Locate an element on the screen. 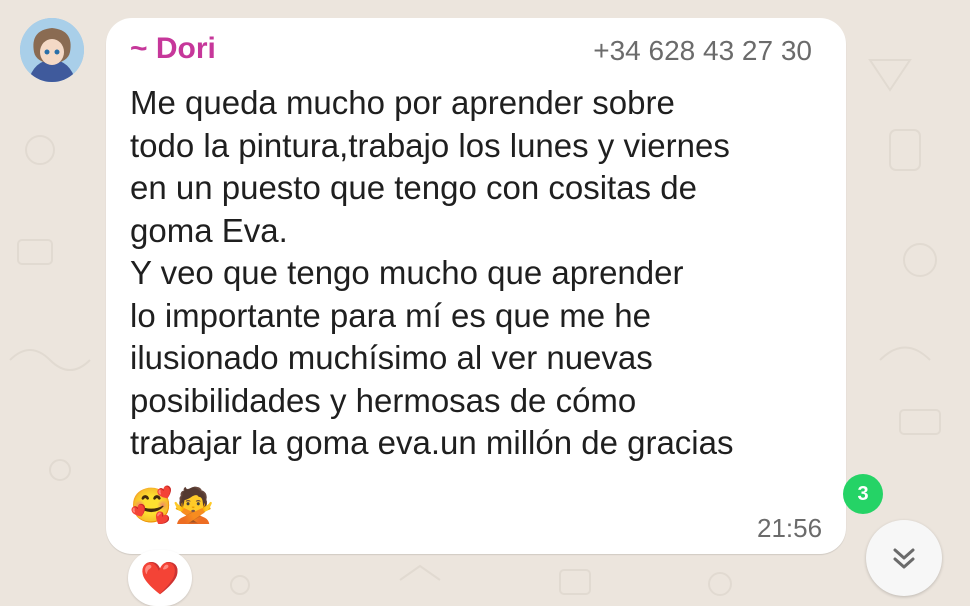 This screenshot has height=606, width=970. sender-phone: +34 628 43 27 30 is located at coordinates (702, 50).